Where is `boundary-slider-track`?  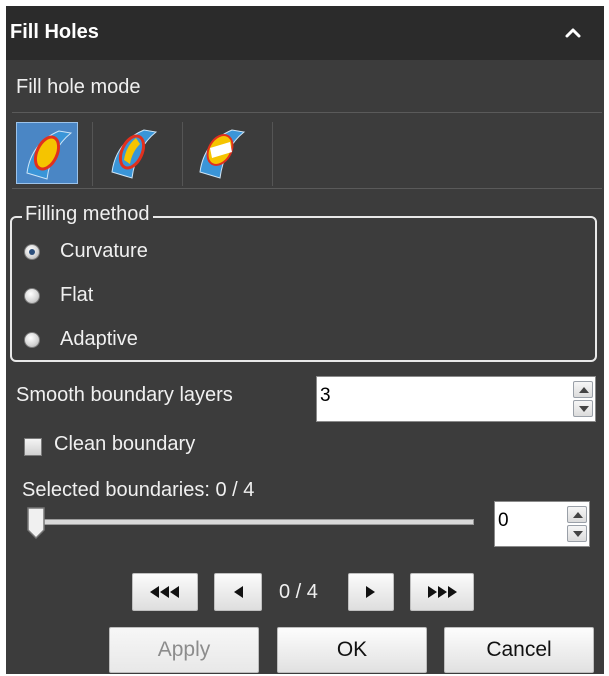 boundary-slider-track is located at coordinates (254, 522).